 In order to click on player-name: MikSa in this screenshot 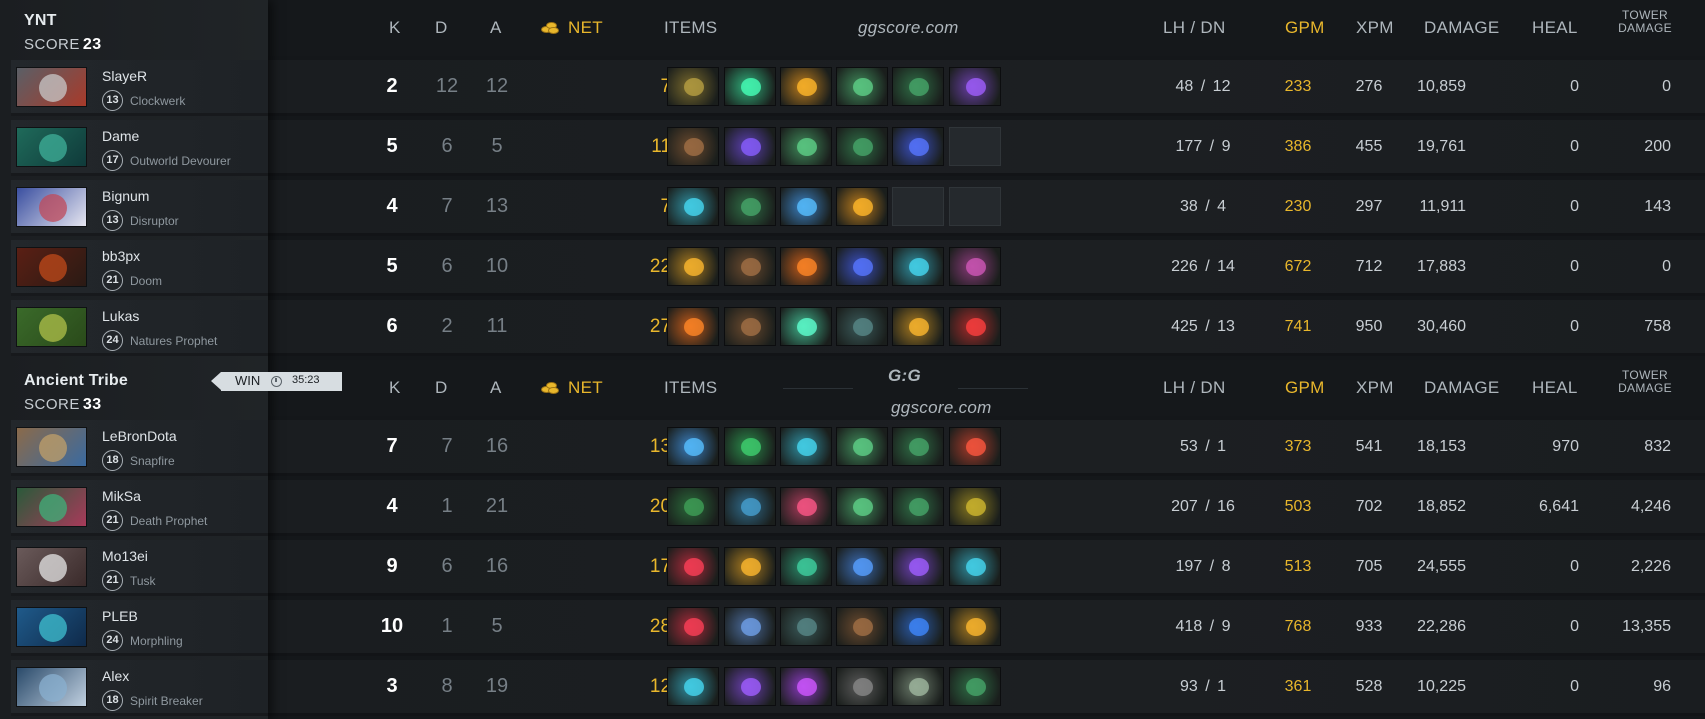, I will do `click(121, 496)`.